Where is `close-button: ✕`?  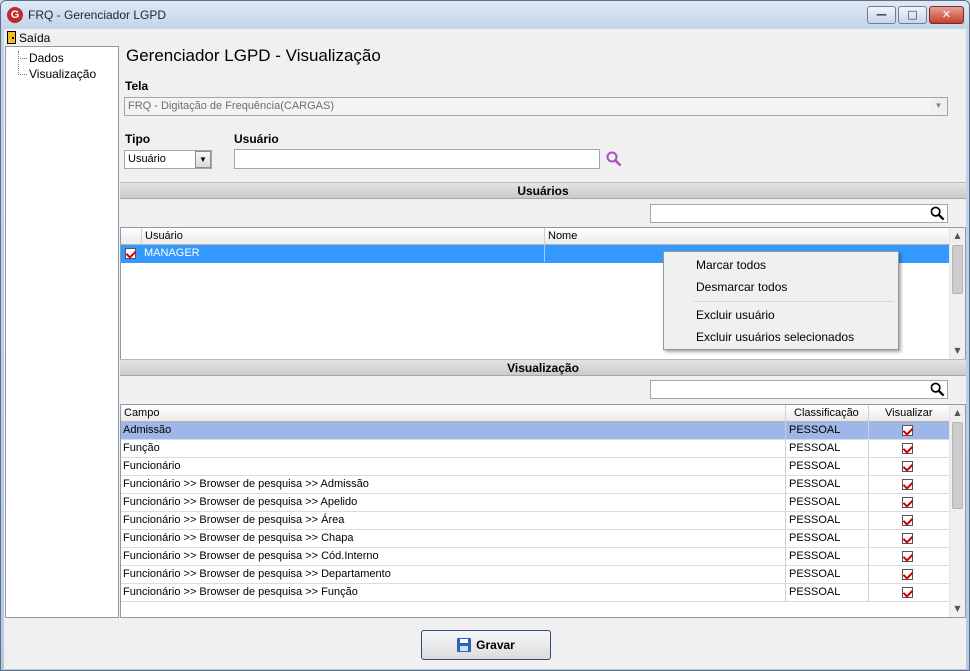 close-button: ✕ is located at coordinates (946, 15).